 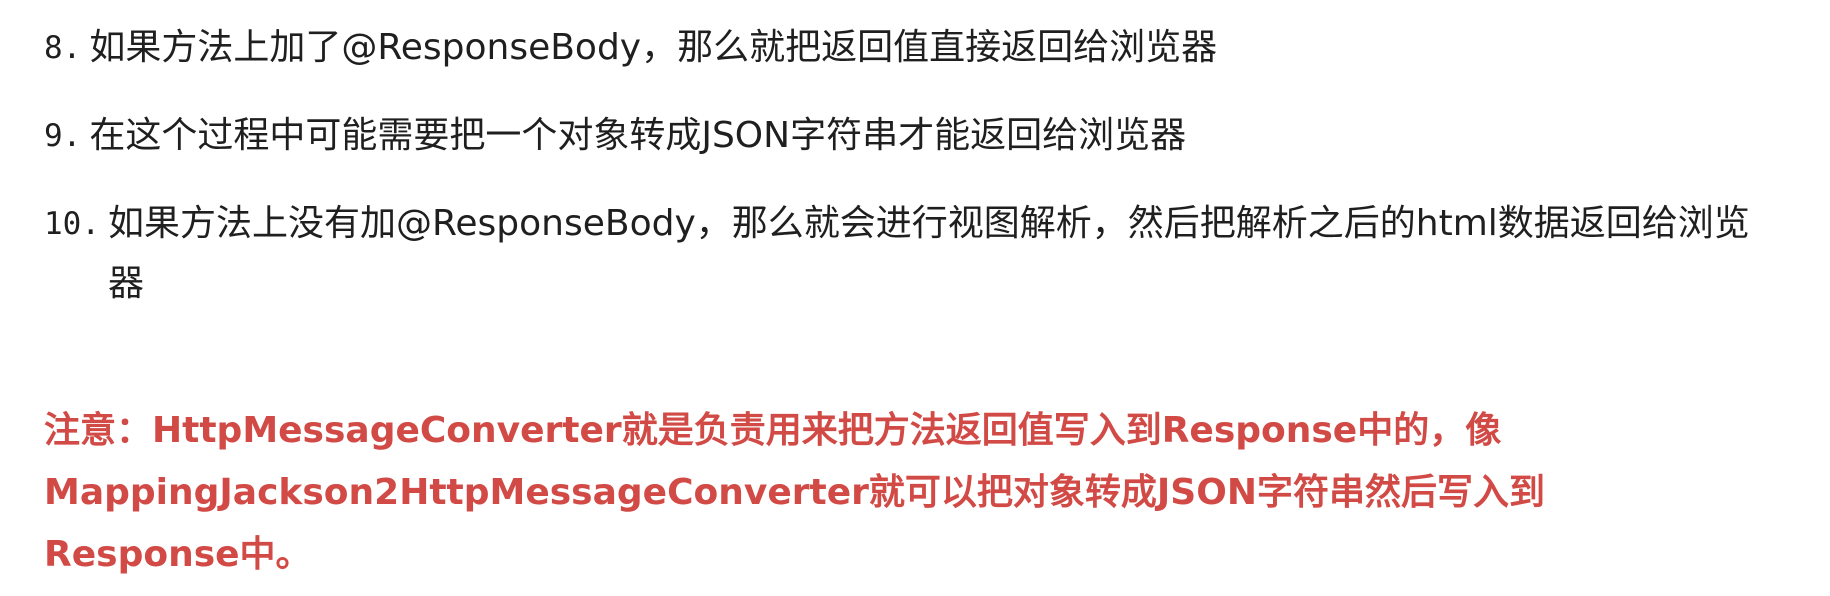 I want to click on list-item-9: 9. 在这个过程中可能需要把一个对象转成JSON字符串才能返回给浏览器, so click(x=925, y=136).